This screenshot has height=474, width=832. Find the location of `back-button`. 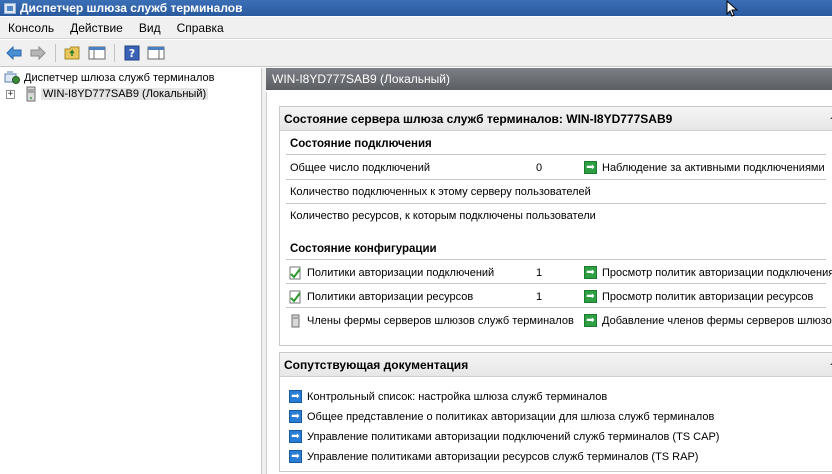

back-button is located at coordinates (14, 53).